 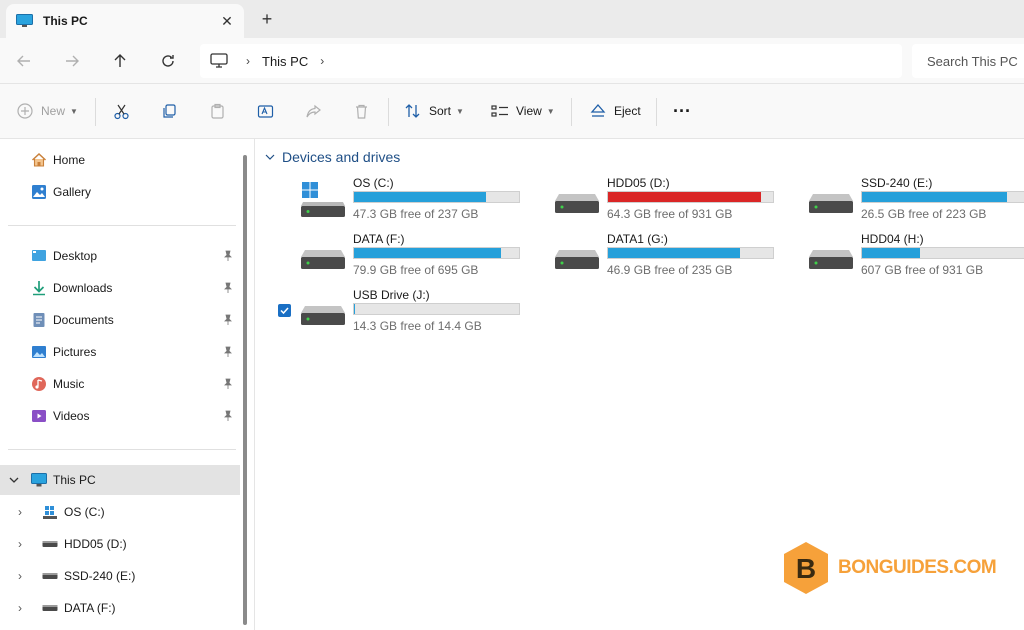 I want to click on drive-tile: SSD-240 (E:) 26.5 GB free of 223 GB, so click(x=916, y=202).